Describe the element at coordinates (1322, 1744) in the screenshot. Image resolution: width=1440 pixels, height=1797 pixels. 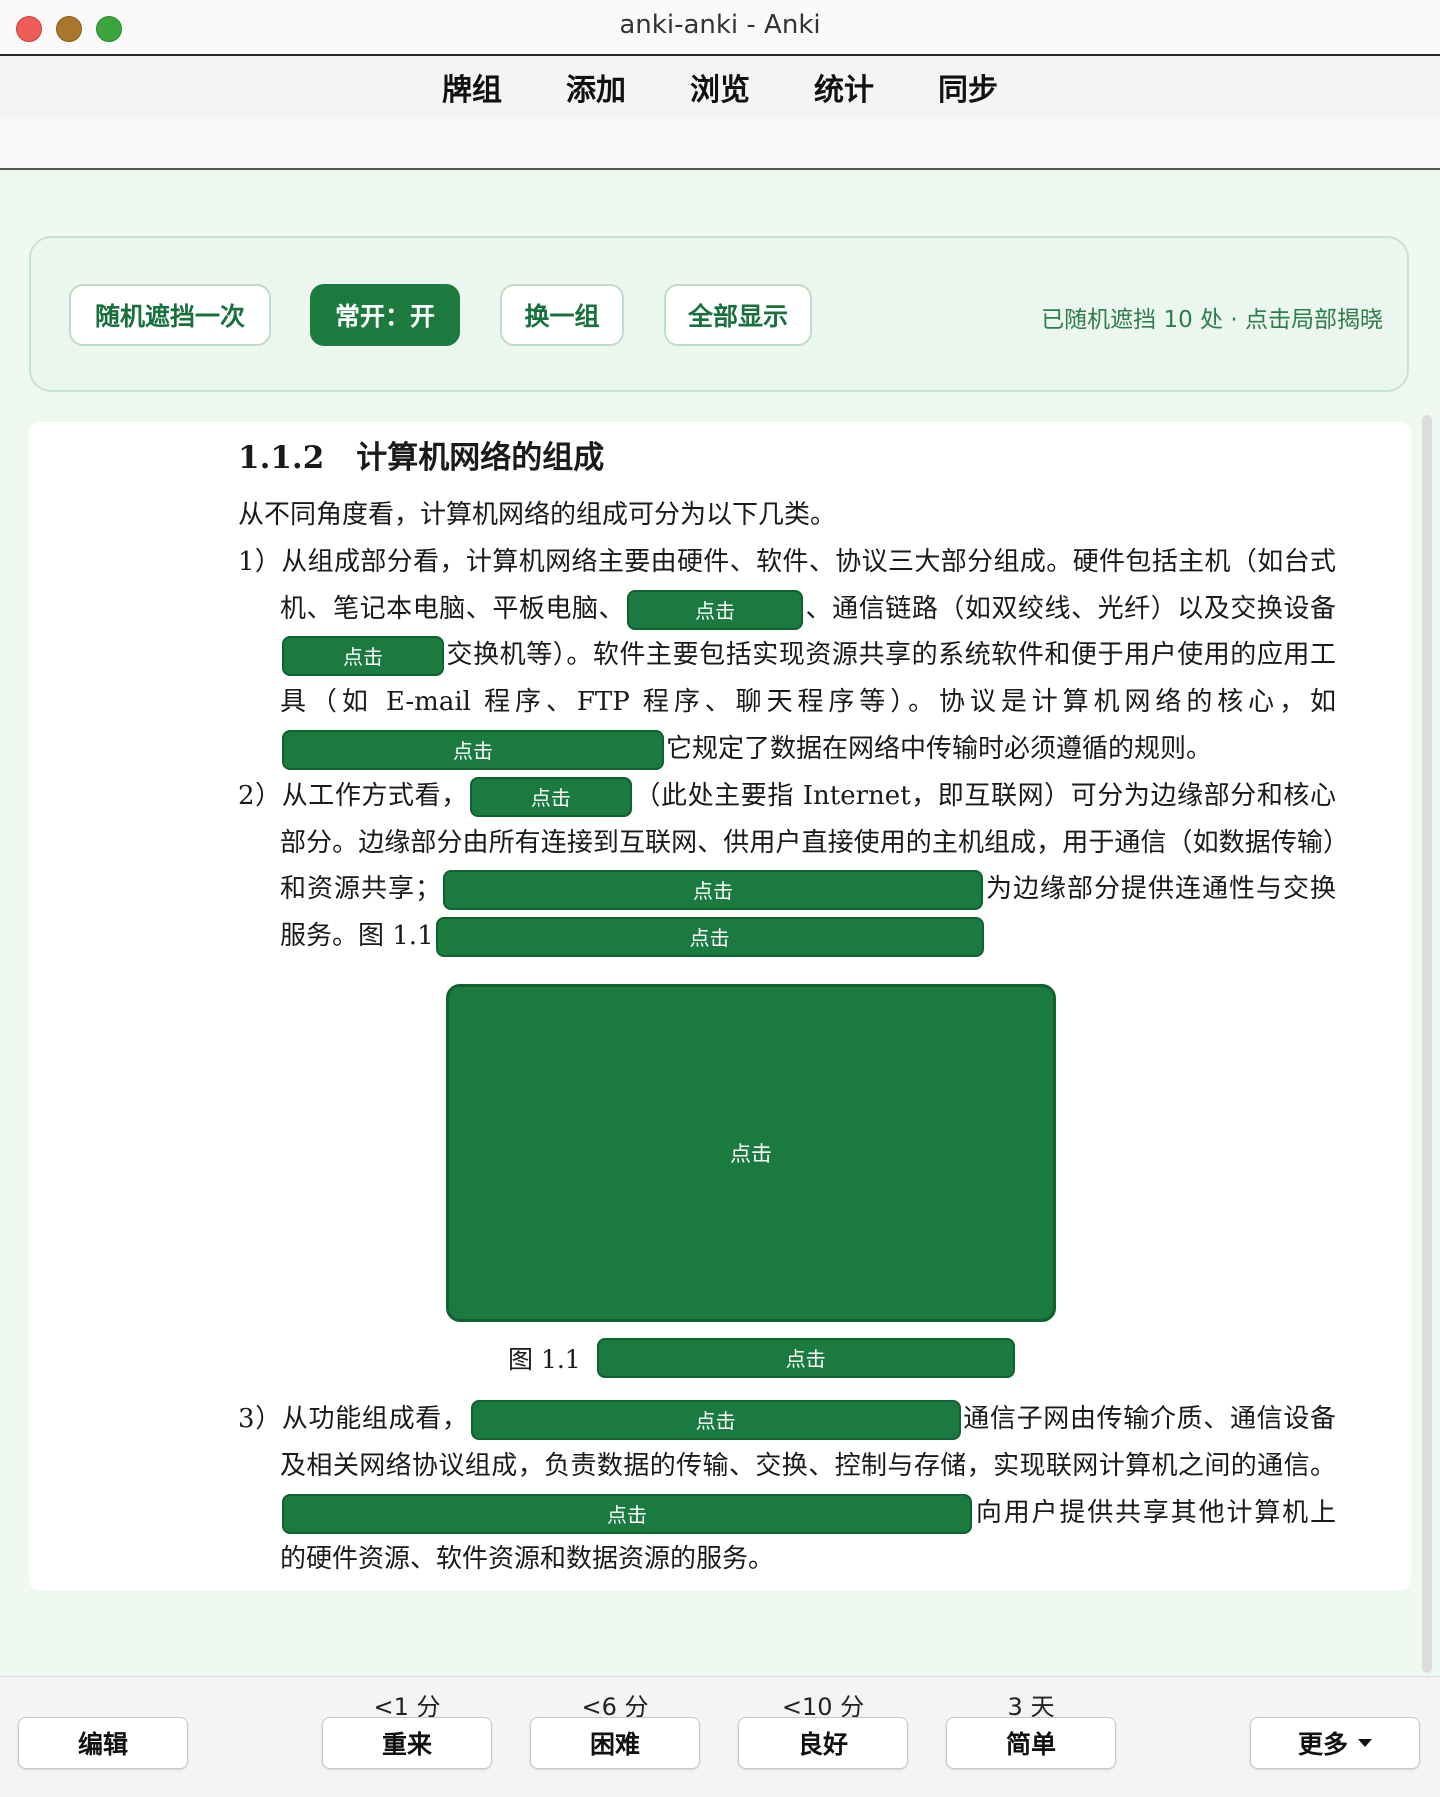
I see `more-label: 更多` at that location.